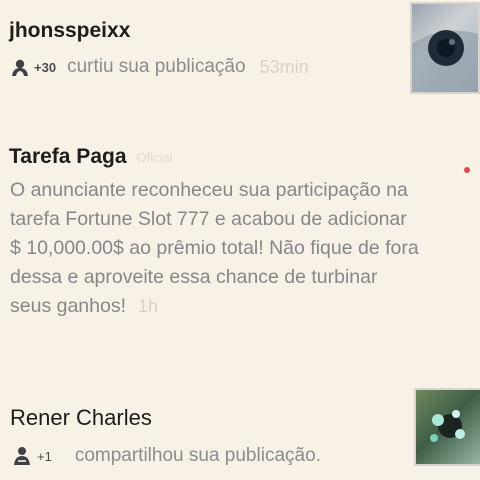  Describe the element at coordinates (467, 170) in the screenshot. I see `unread-dot` at that location.